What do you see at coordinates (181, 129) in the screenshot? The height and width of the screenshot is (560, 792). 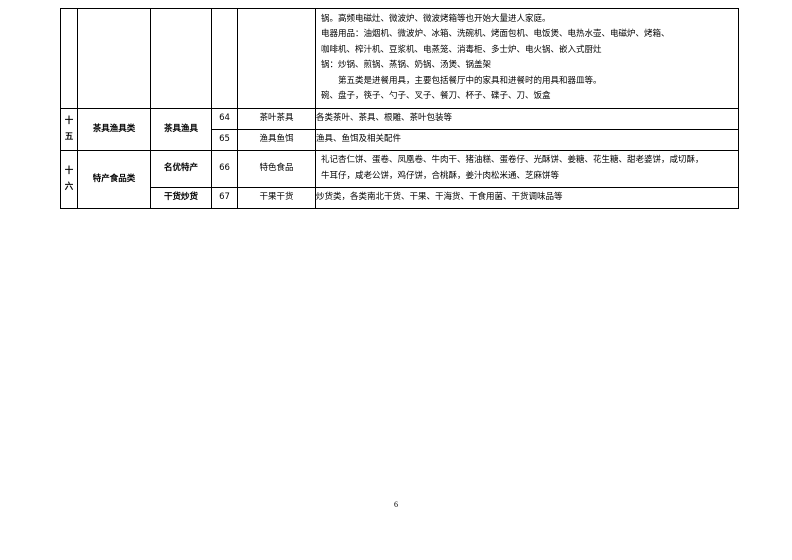 I see `cell-subcategory: 茶具渔具` at bounding box center [181, 129].